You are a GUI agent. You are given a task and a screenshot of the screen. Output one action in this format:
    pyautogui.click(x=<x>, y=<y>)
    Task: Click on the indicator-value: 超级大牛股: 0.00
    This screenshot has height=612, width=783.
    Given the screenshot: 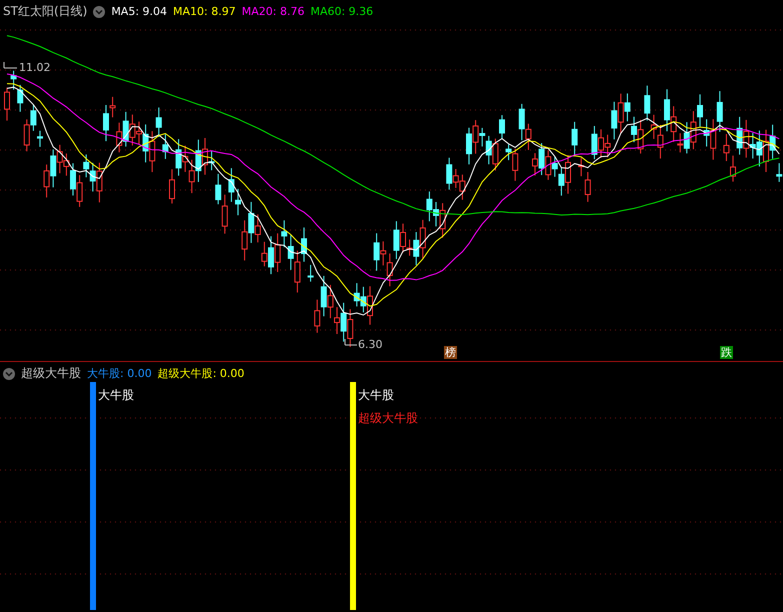 What is the action you would take?
    pyautogui.click(x=201, y=373)
    